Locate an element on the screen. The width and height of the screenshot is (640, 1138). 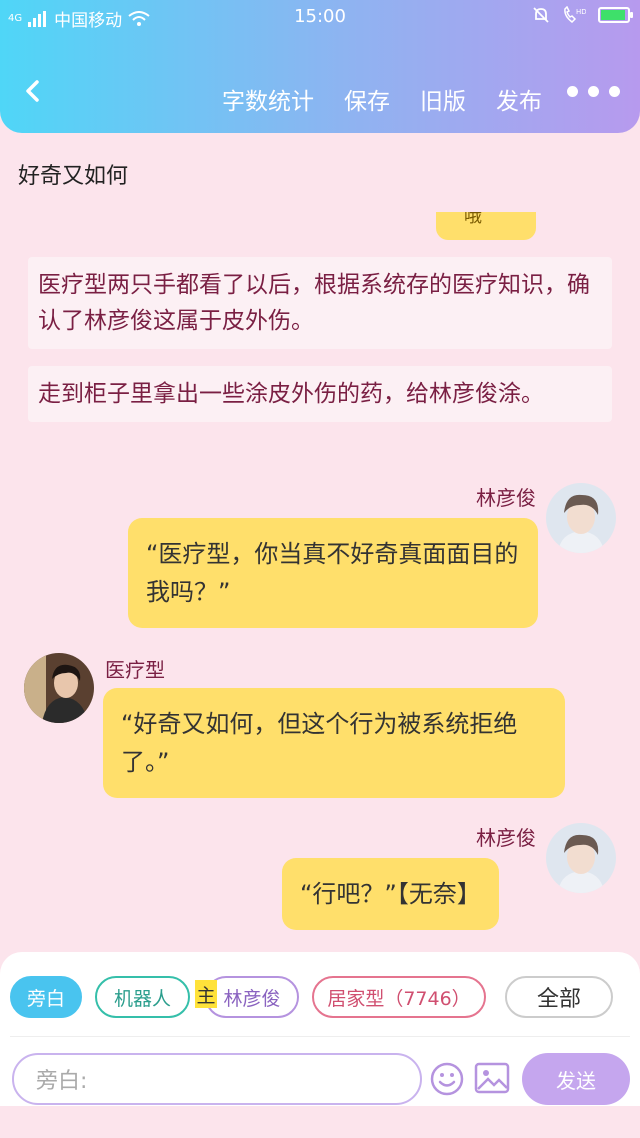
role-selector: 旁白 机器人 林彦俊 居家型（7746） 全部 is located at coordinates (320, 998).